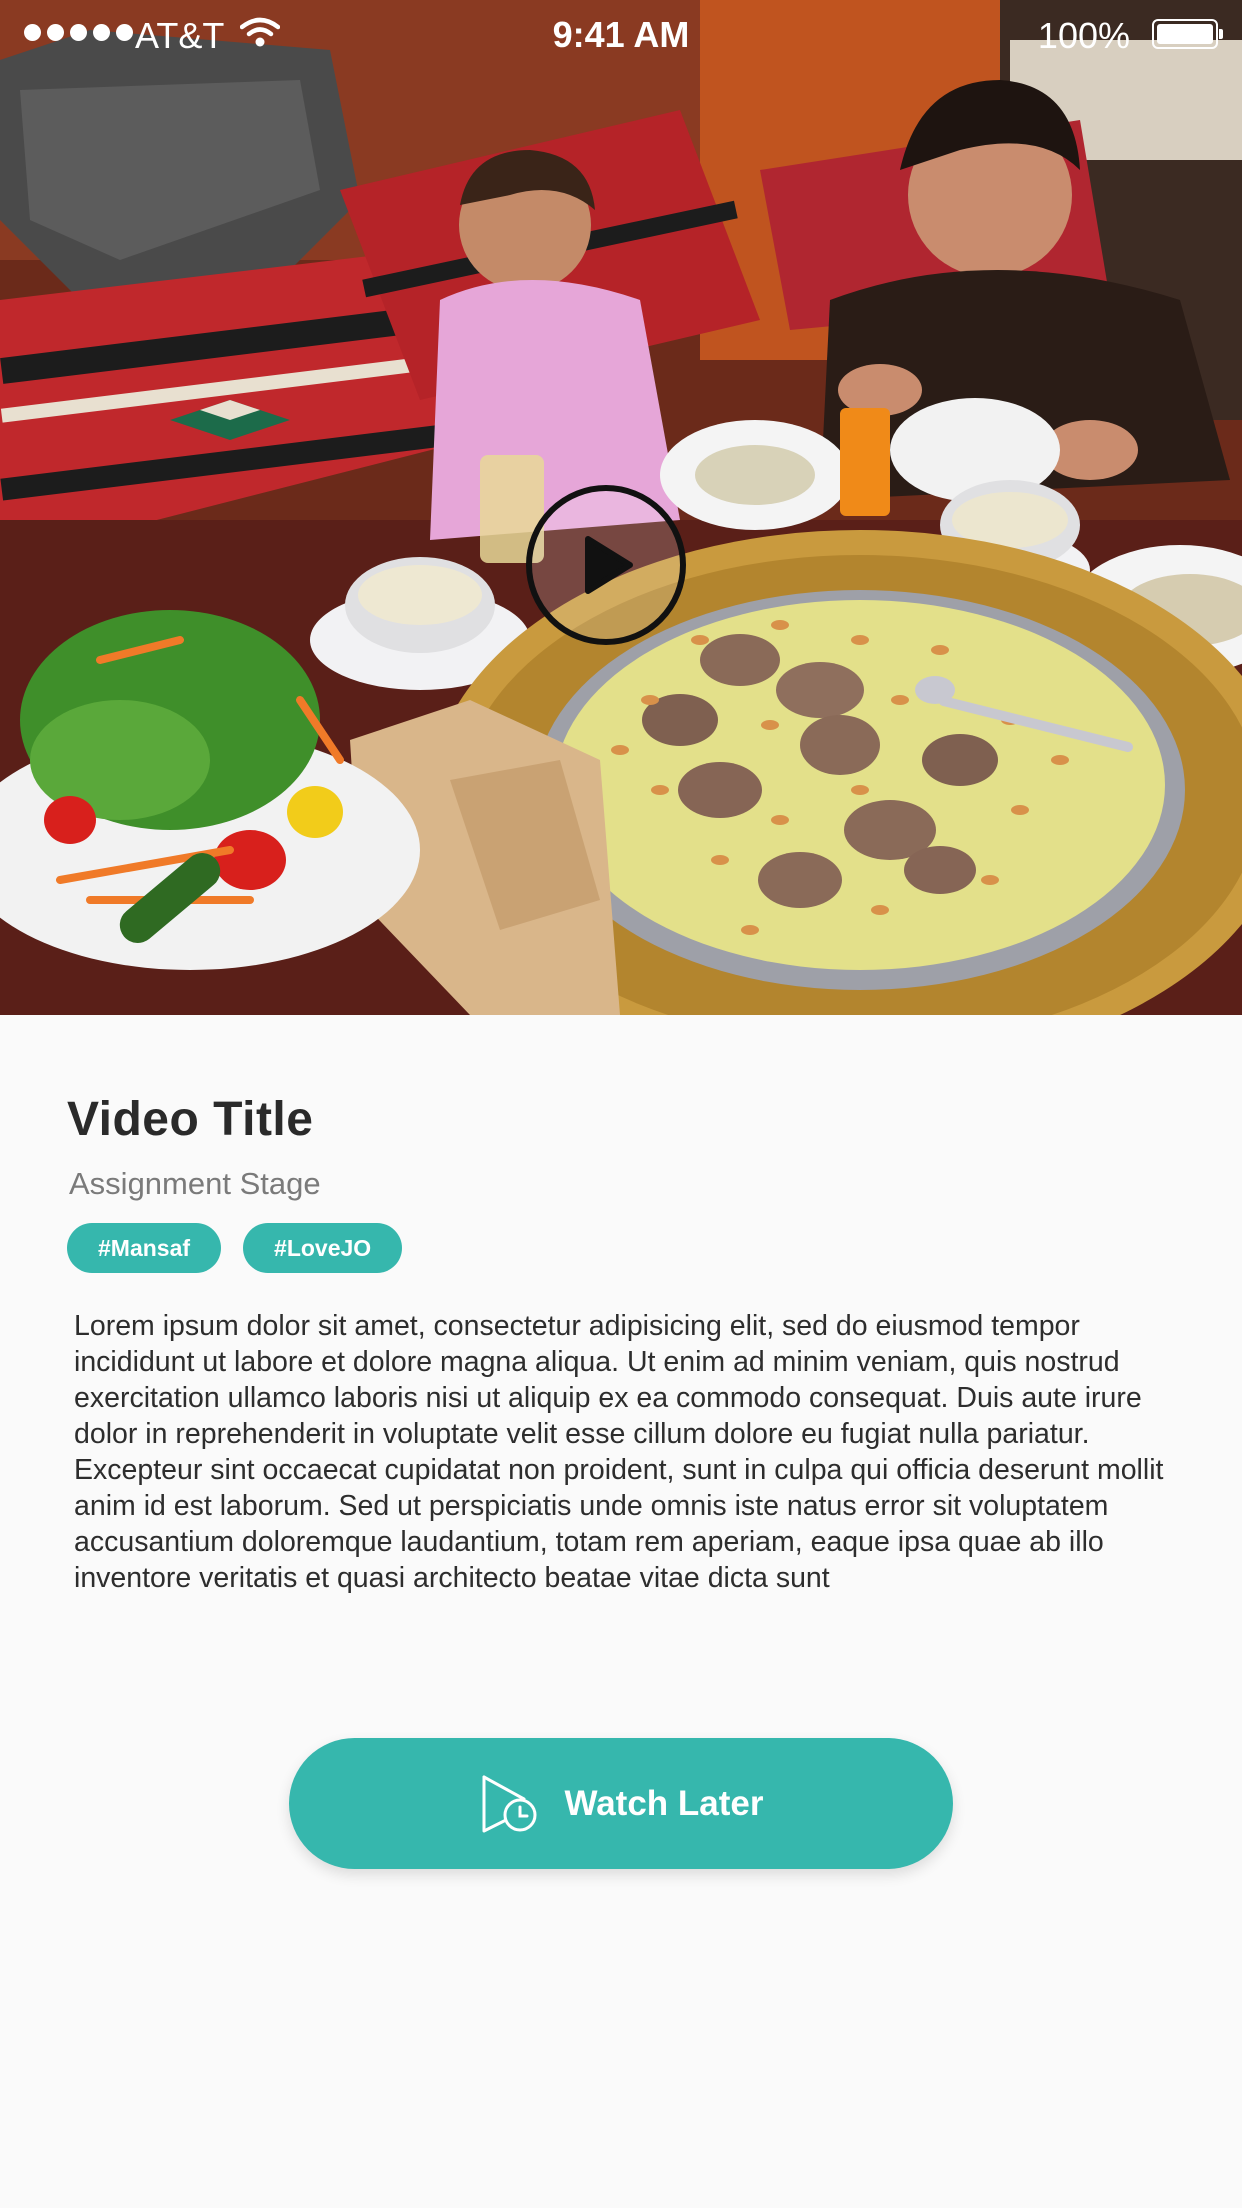 This screenshot has width=1242, height=2208. What do you see at coordinates (664, 1803) in the screenshot?
I see `watch-later-label: Watch Later` at bounding box center [664, 1803].